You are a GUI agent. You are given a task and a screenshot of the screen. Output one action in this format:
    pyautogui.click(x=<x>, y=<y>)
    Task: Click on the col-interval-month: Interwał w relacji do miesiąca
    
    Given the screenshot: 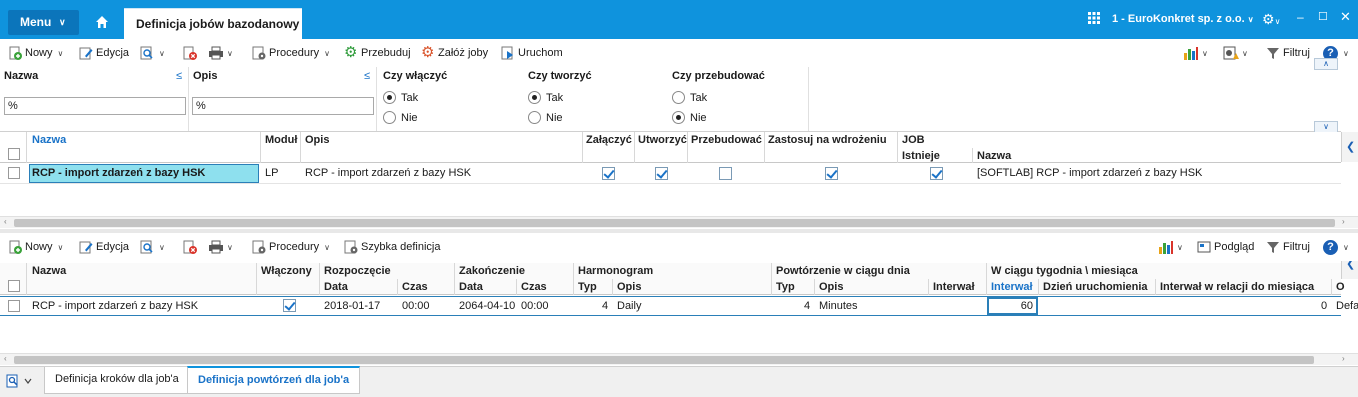 What is the action you would take?
    pyautogui.click(x=1237, y=287)
    